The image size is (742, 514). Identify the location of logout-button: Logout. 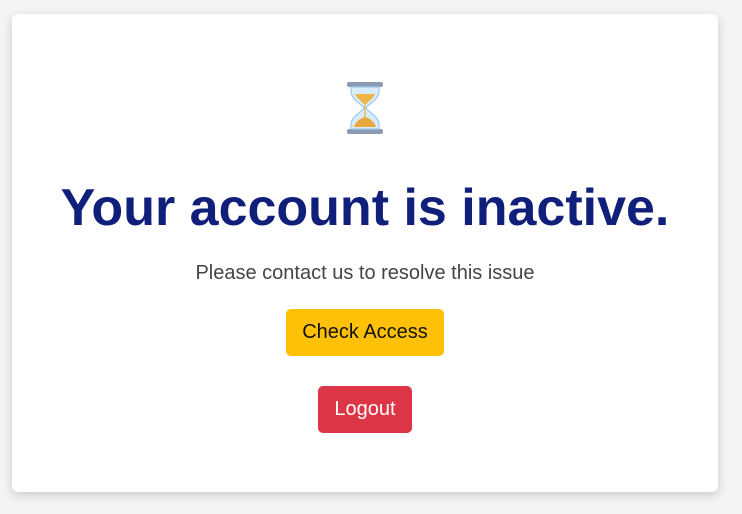
(365, 409).